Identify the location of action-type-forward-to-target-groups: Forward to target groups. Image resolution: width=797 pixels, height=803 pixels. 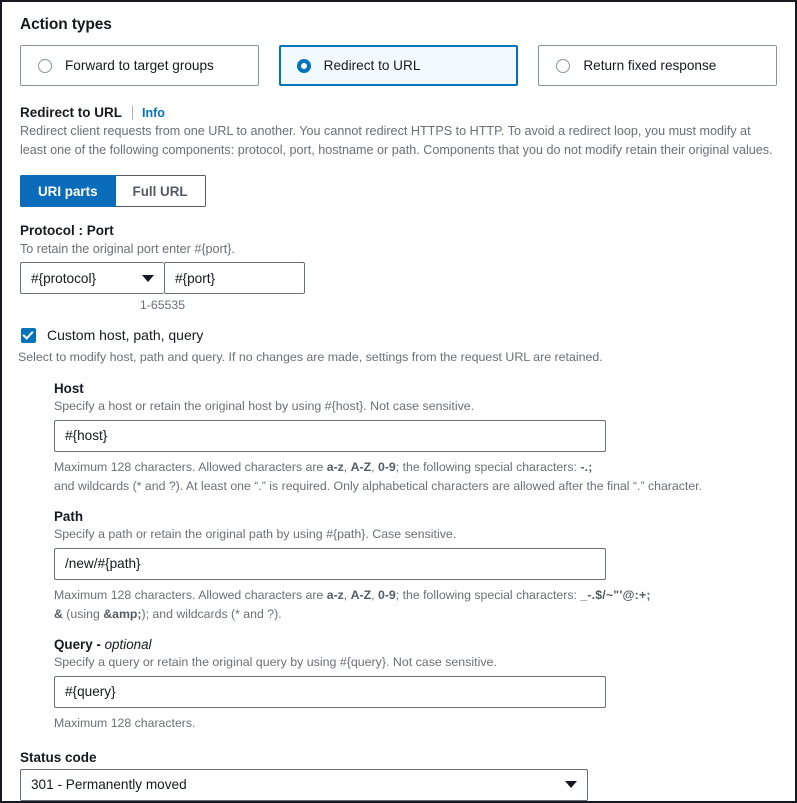
(139, 65).